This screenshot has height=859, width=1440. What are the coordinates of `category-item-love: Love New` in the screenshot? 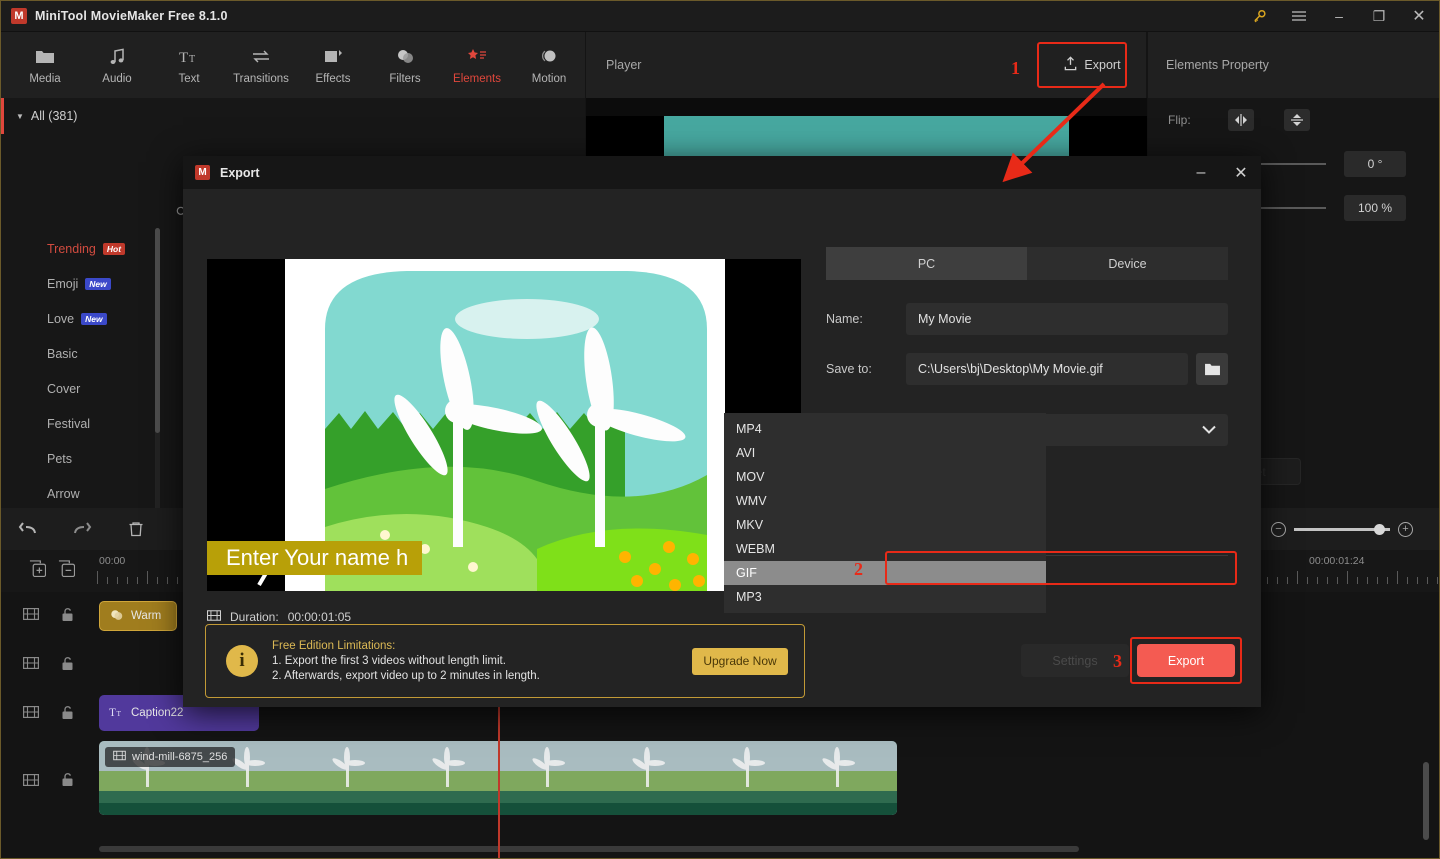 It's located at (81, 318).